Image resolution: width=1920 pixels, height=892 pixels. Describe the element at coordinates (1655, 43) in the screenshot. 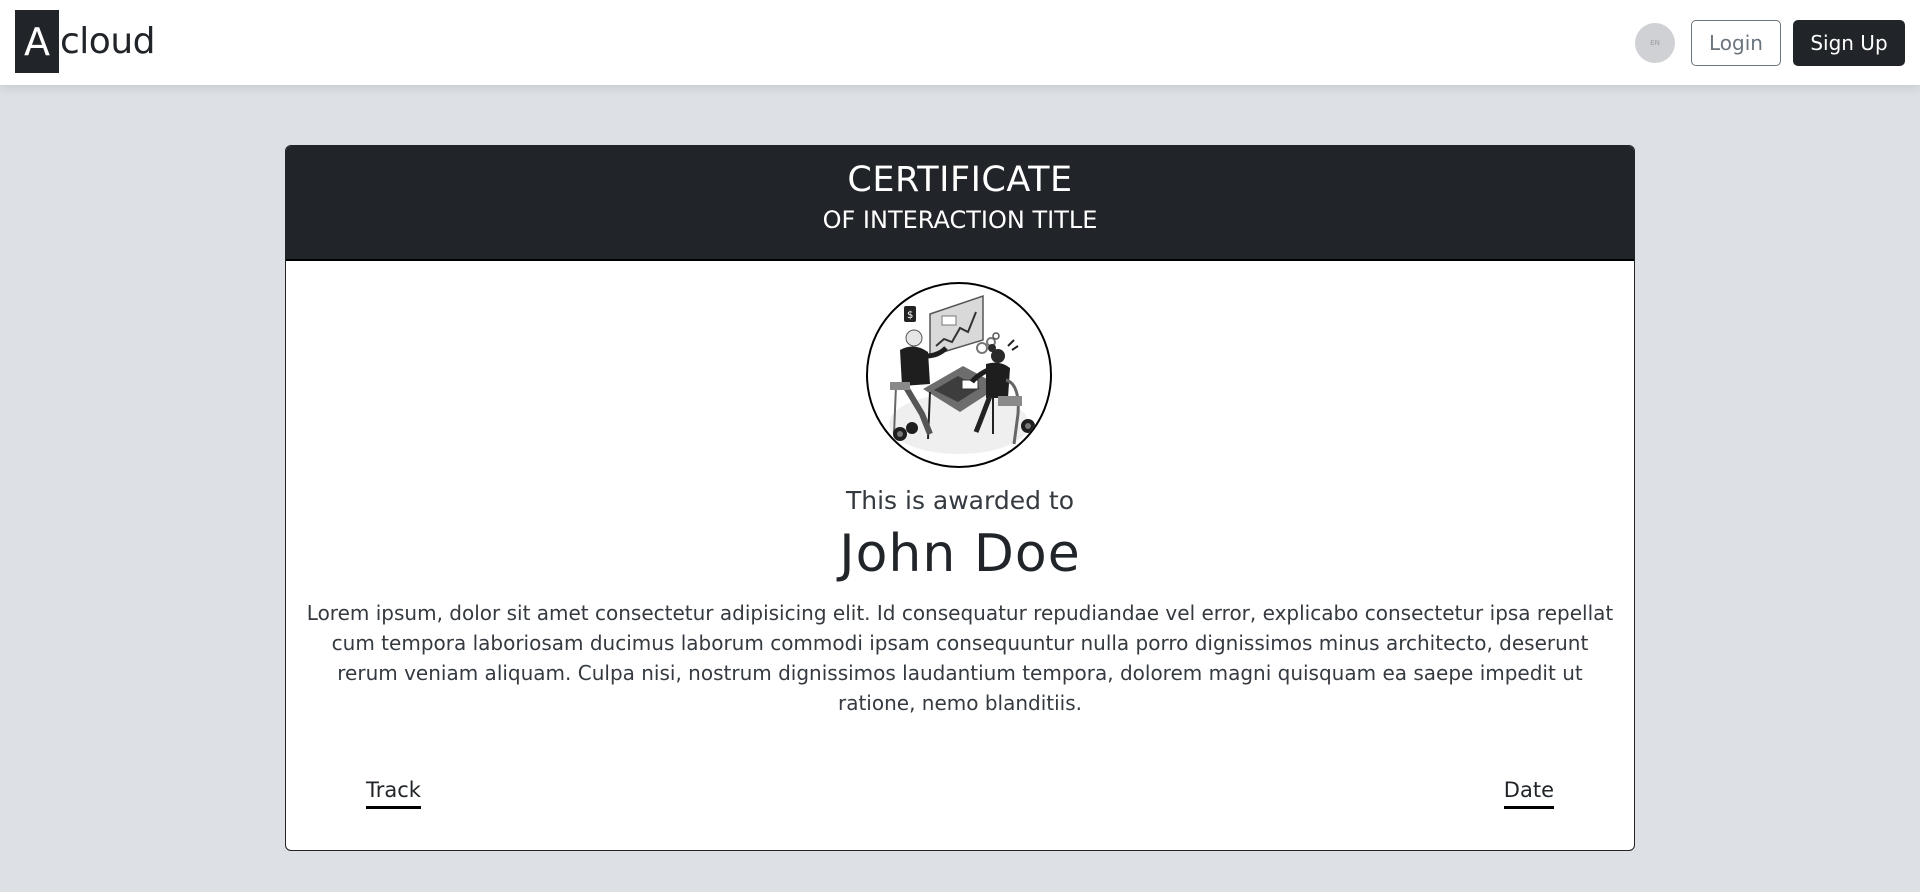

I see `language-flag-button: EN` at that location.